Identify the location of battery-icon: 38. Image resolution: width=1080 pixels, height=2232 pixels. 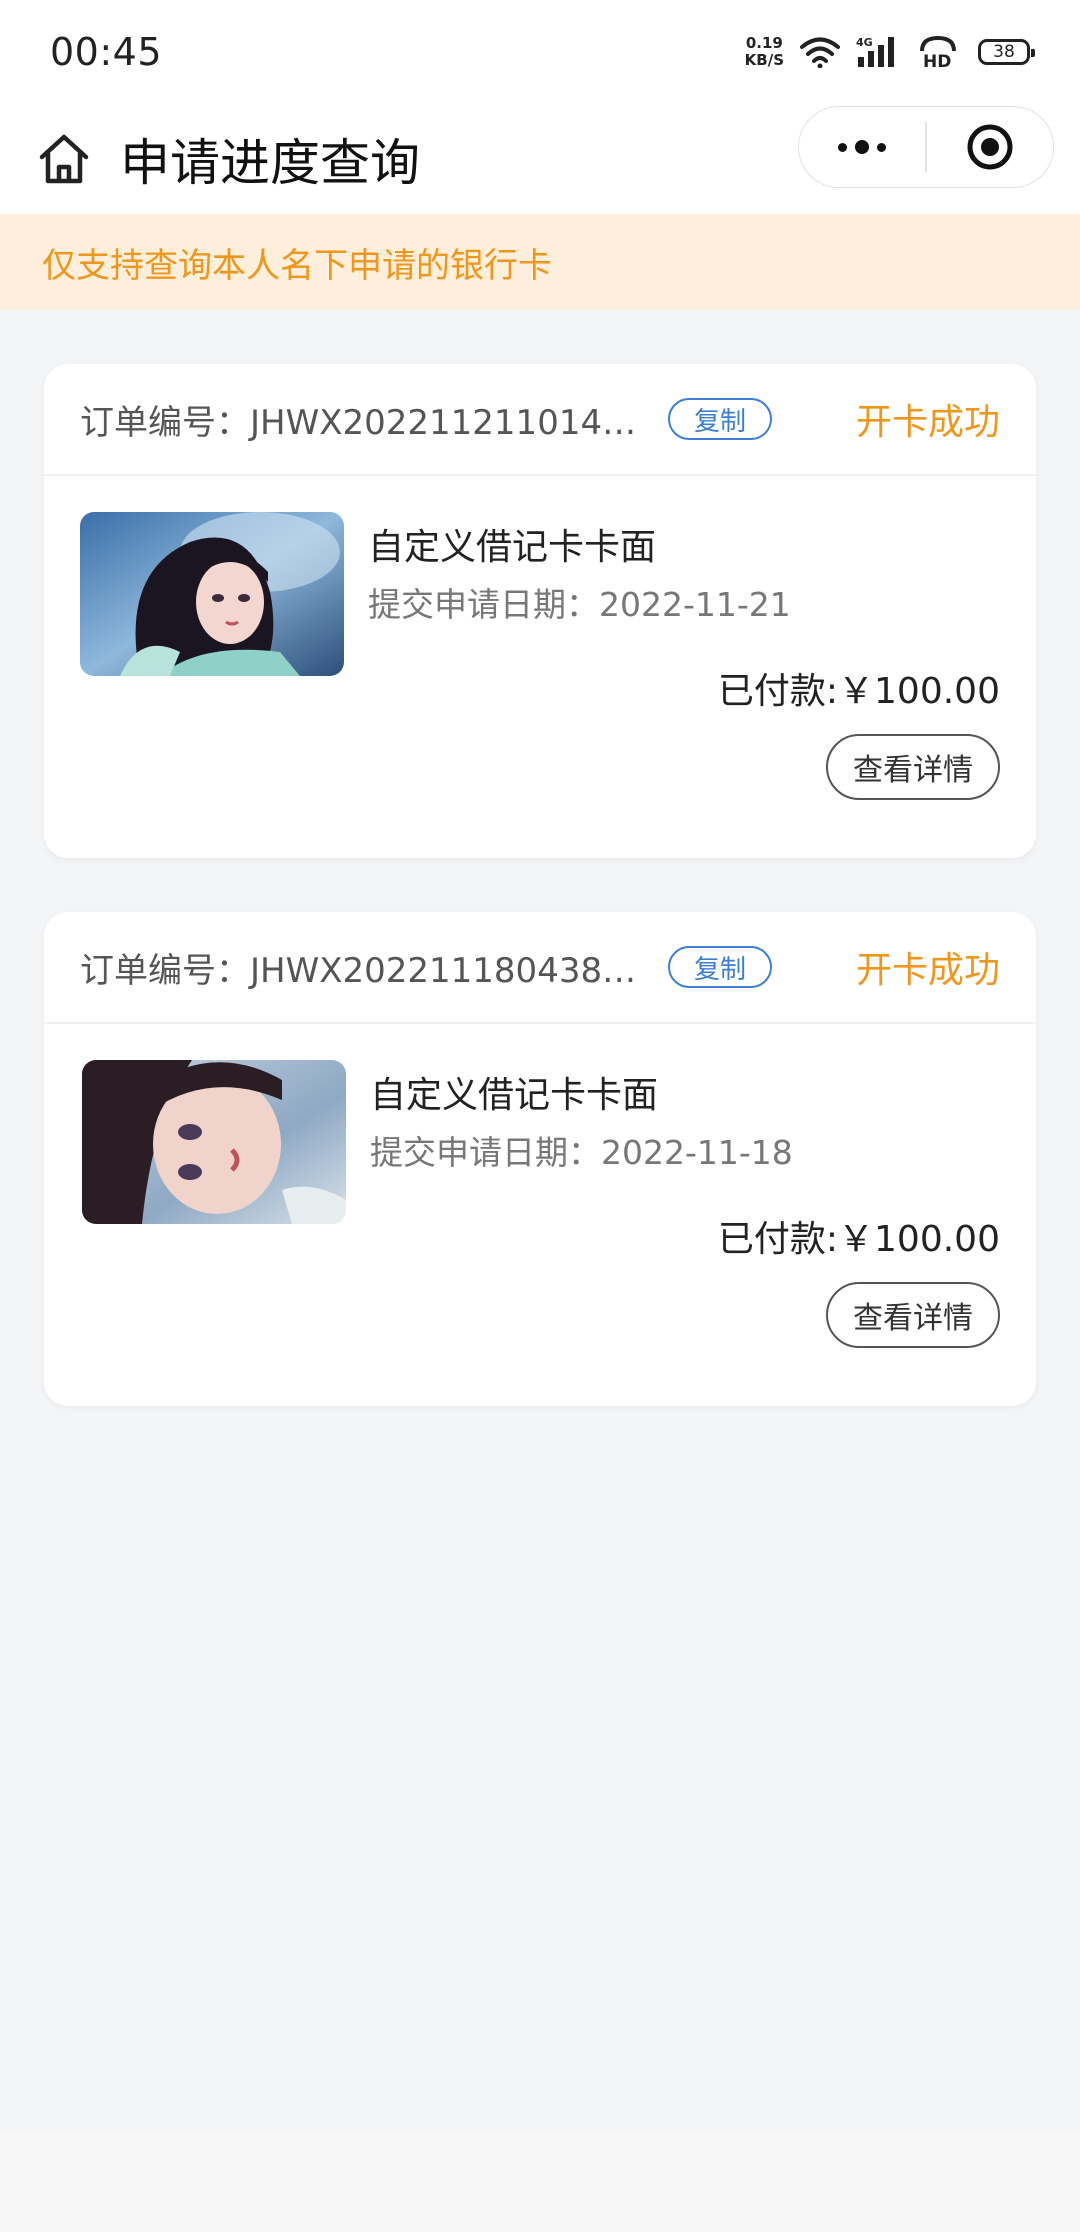
(1006, 52).